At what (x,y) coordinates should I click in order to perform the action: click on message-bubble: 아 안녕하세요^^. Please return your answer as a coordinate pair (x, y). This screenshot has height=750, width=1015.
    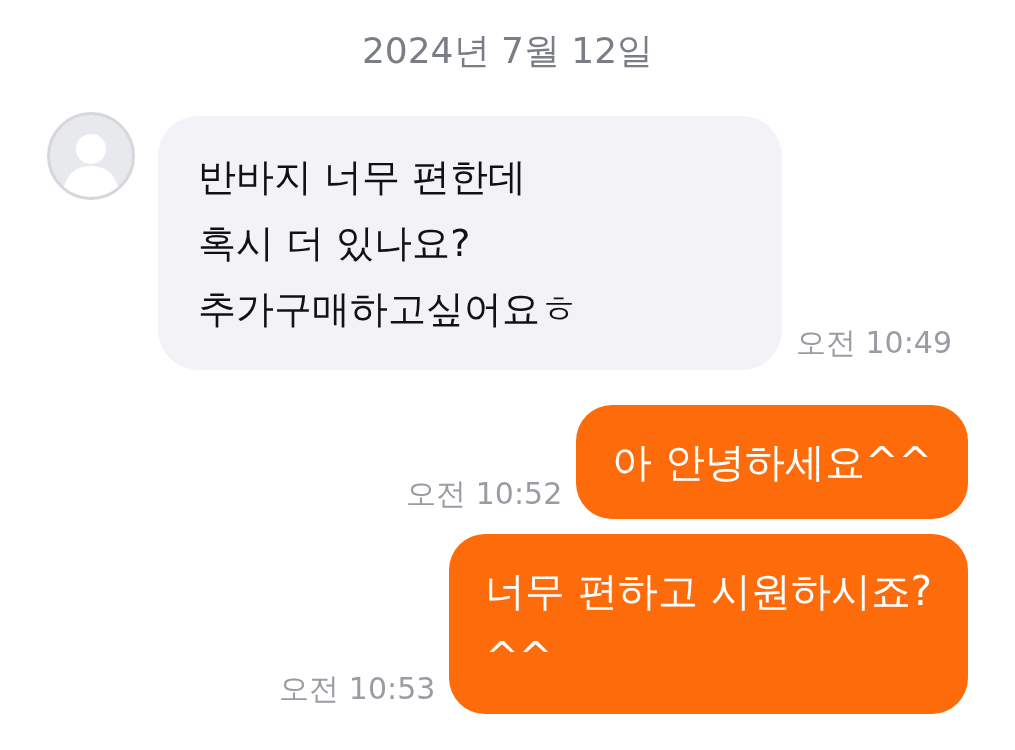
    Looking at the image, I should click on (772, 462).